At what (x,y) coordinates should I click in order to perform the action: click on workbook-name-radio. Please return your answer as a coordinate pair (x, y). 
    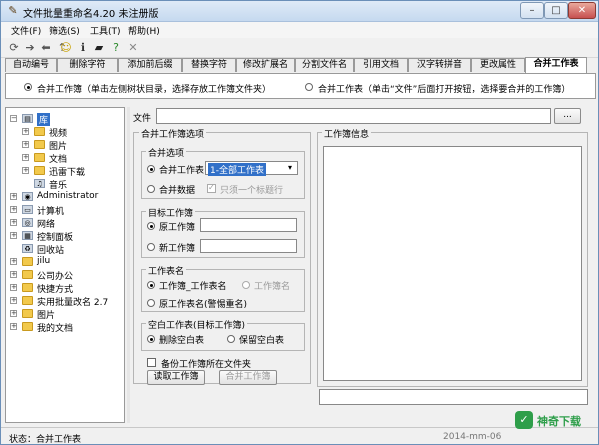
    Looking at the image, I should click on (246, 285).